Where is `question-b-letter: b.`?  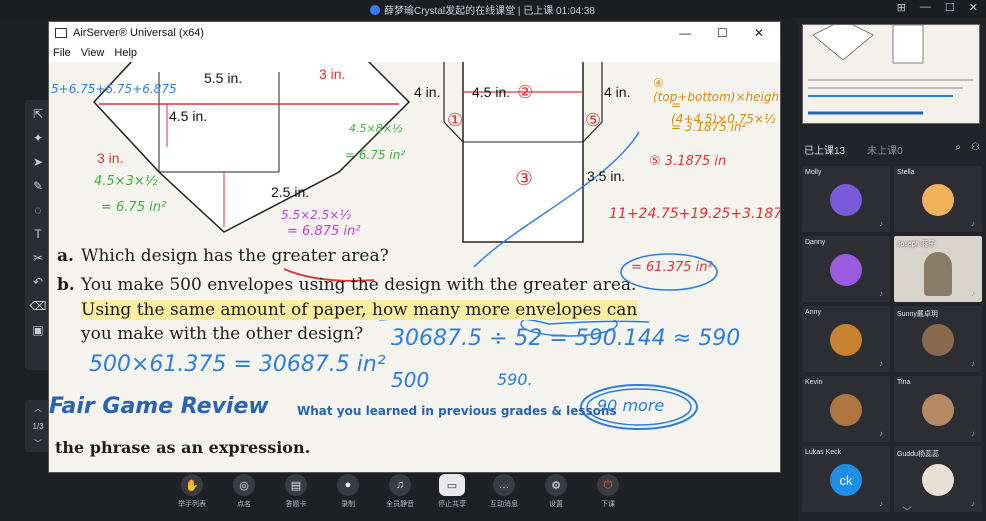 question-b-letter: b. is located at coordinates (66, 285).